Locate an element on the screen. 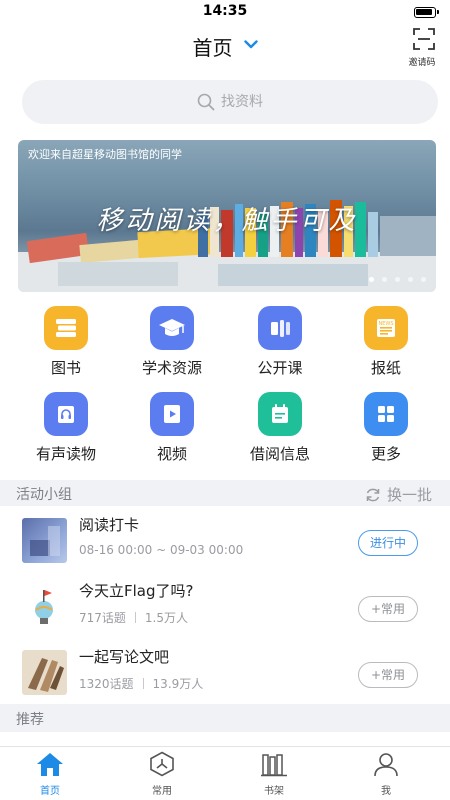 The width and height of the screenshot is (450, 800). more-grid-icon is located at coordinates (386, 414).